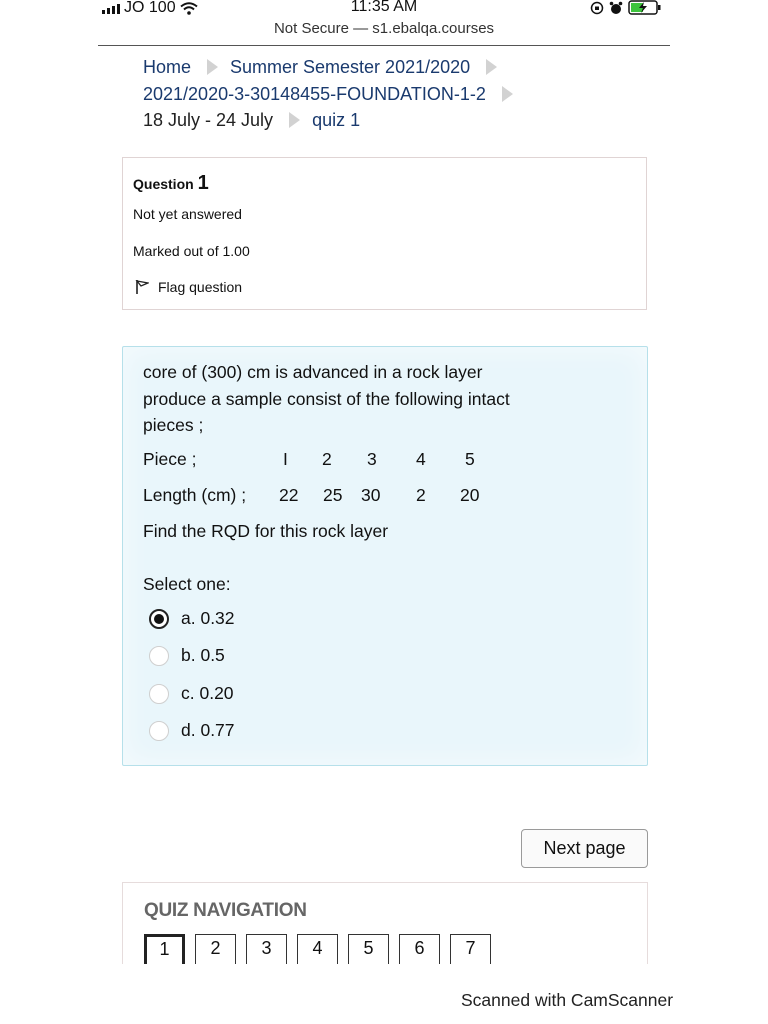  Describe the element at coordinates (208, 730) in the screenshot. I see `answer-label: d. 0.77` at that location.